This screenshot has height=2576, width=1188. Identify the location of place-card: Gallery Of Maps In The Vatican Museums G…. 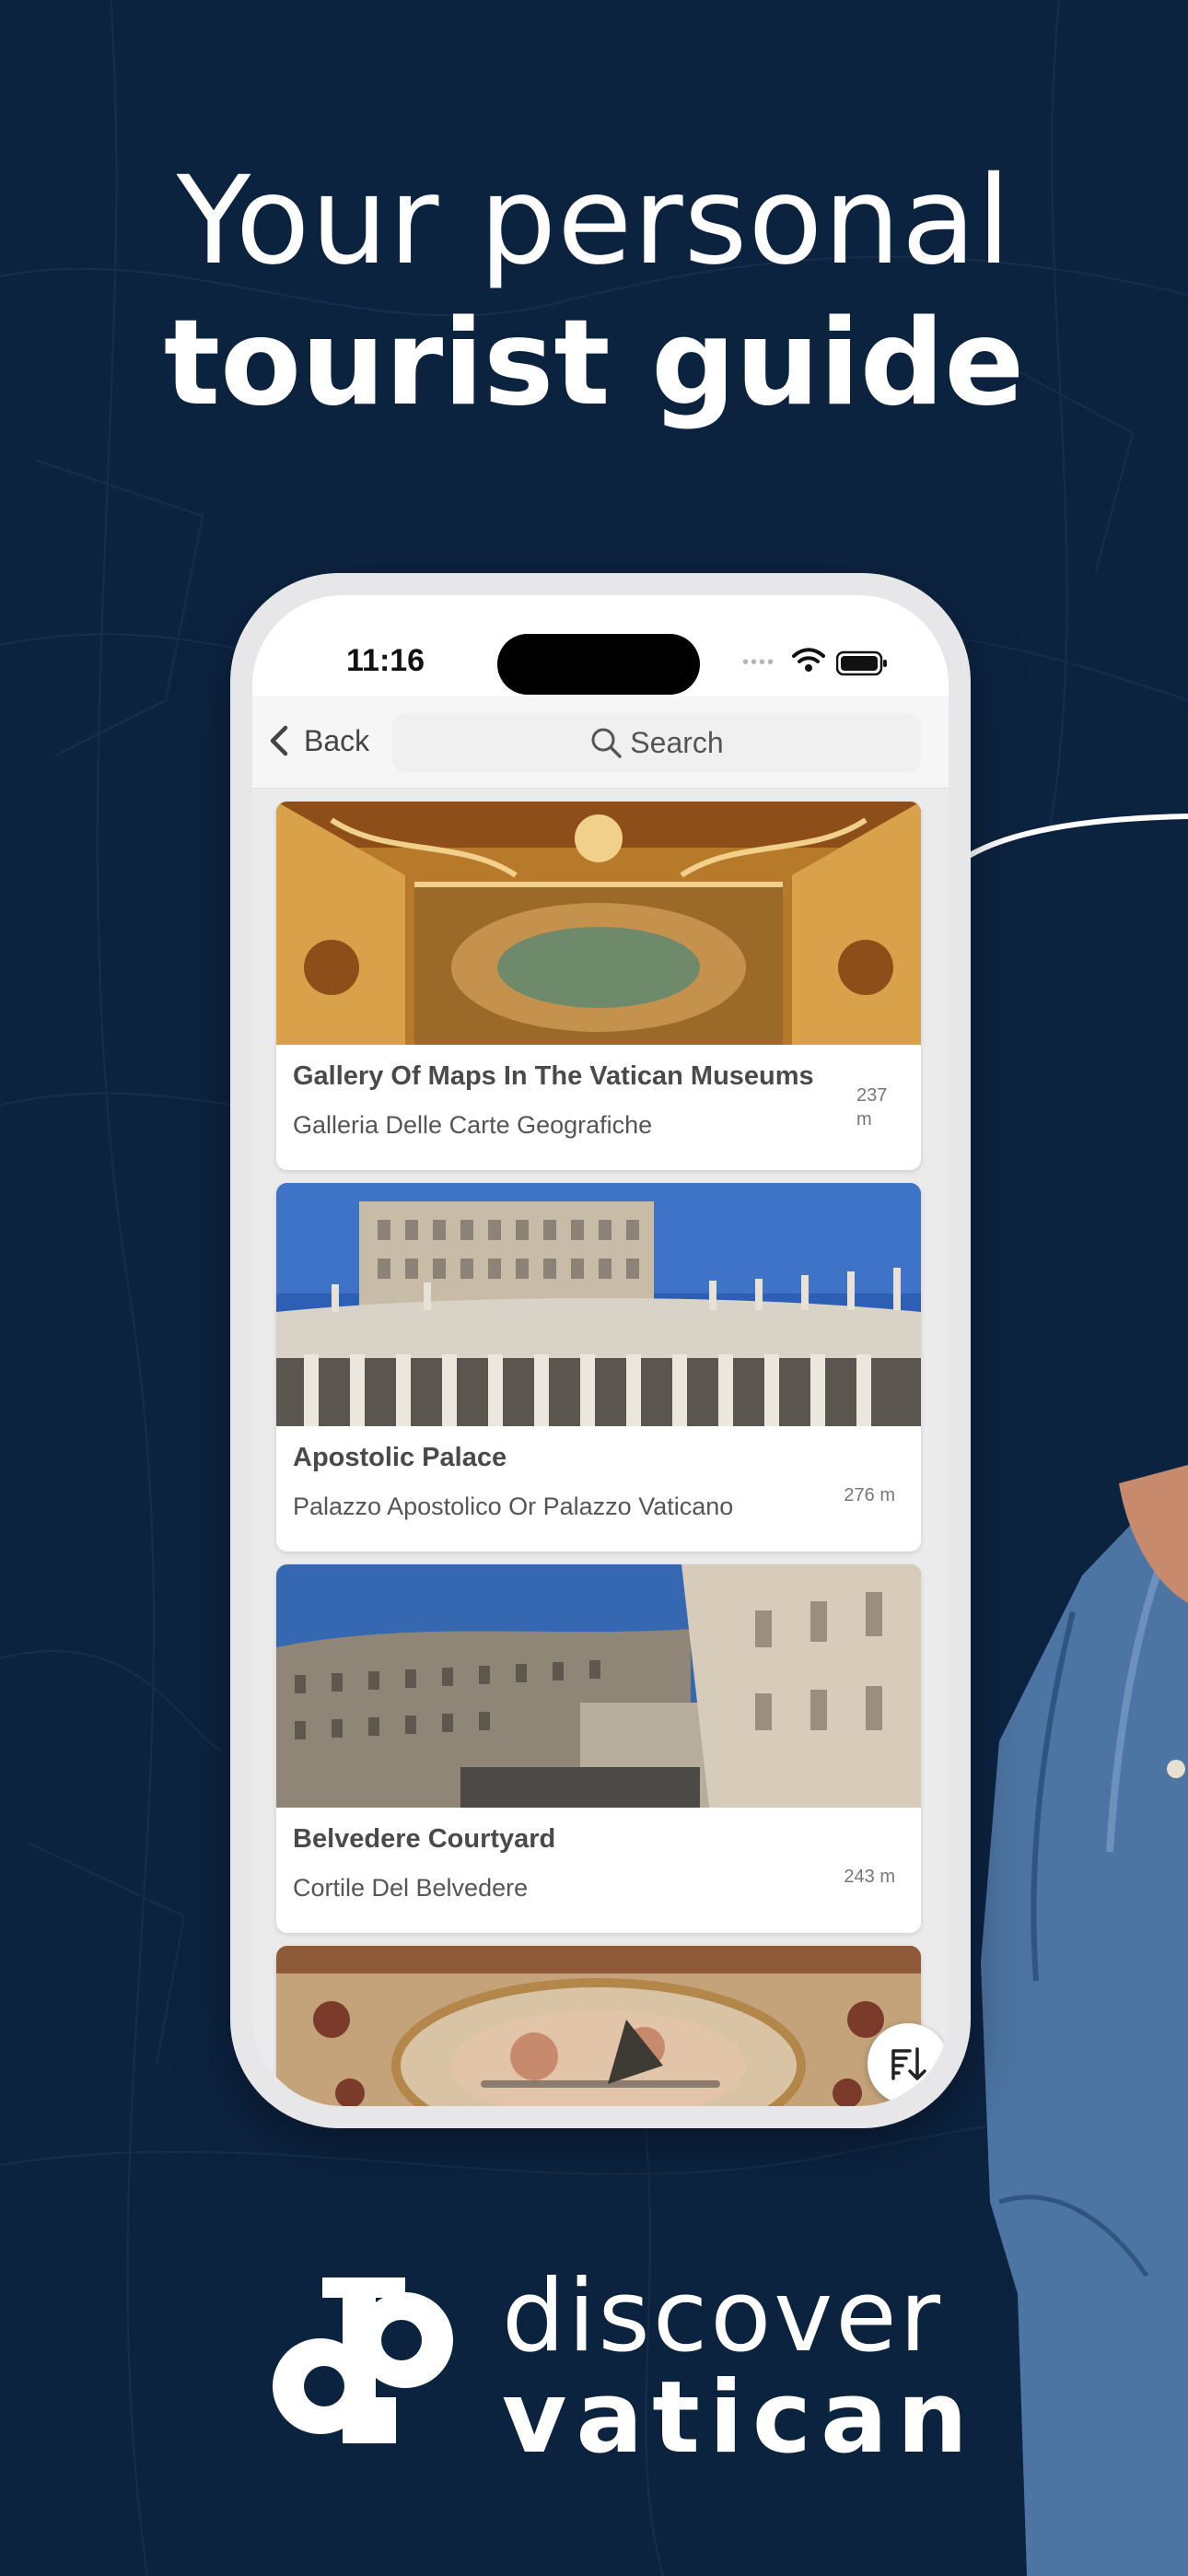
(598, 986).